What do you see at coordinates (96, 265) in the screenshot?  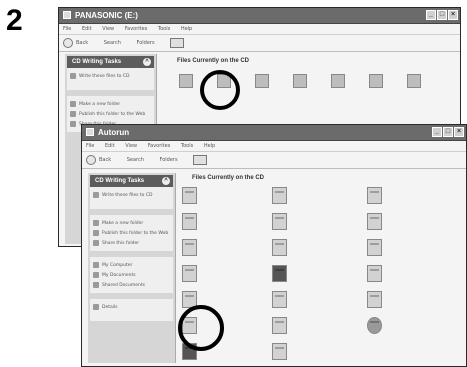 I see `computer-icon` at bounding box center [96, 265].